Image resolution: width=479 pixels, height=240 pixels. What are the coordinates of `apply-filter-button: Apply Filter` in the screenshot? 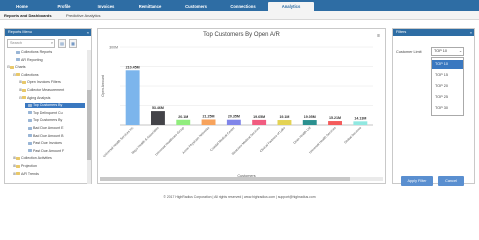 It's located at (417, 181).